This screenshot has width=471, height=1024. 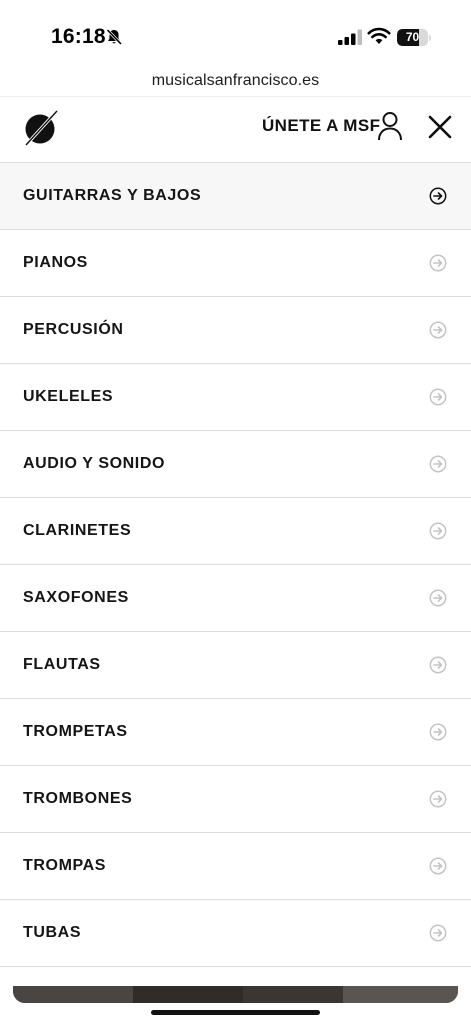 I want to click on menu-item-label: FLAUTAS, so click(x=62, y=664).